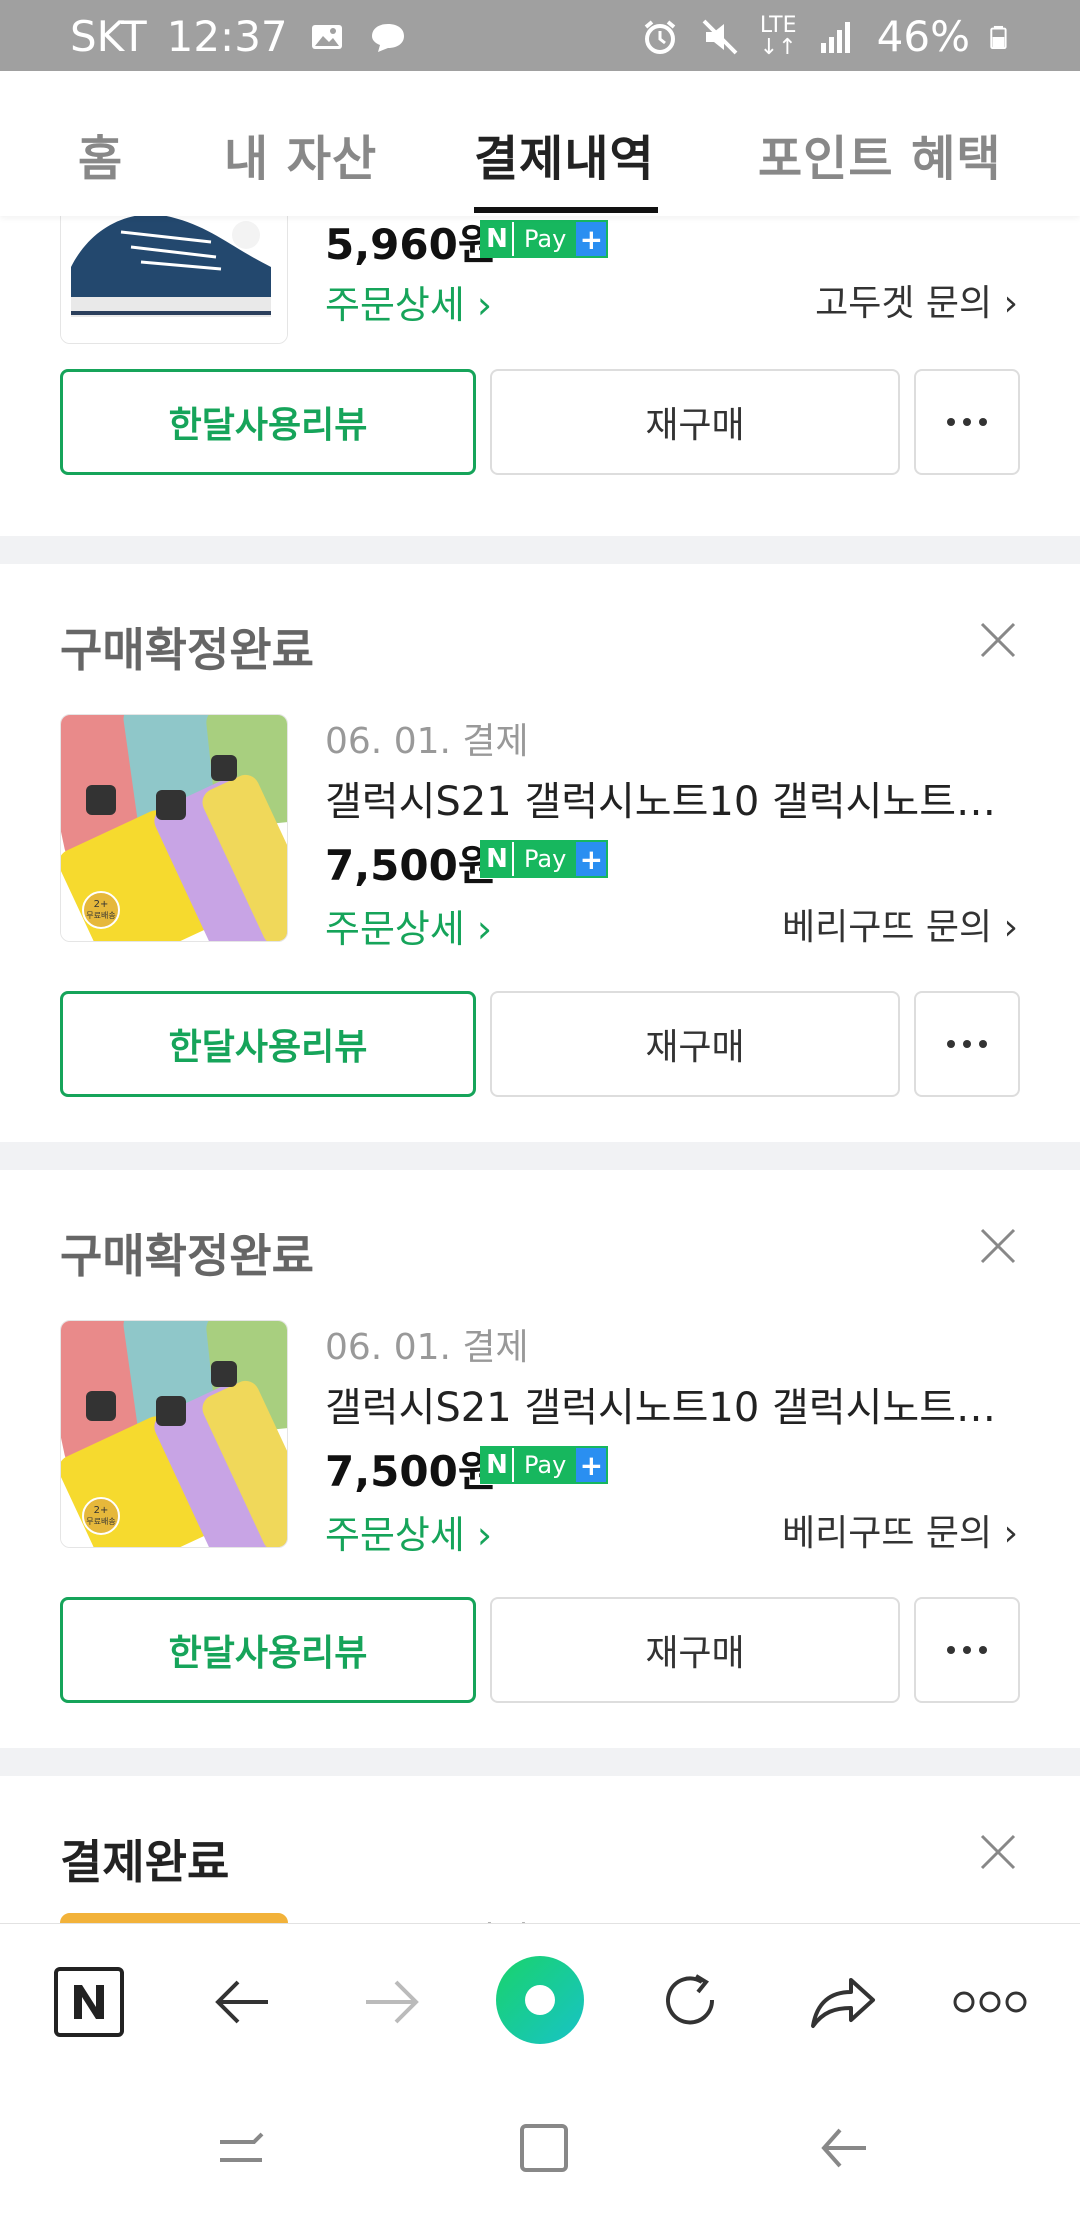  What do you see at coordinates (540, 1849) in the screenshot?
I see `order-card: 결제완료 05. 05. 결제` at bounding box center [540, 1849].